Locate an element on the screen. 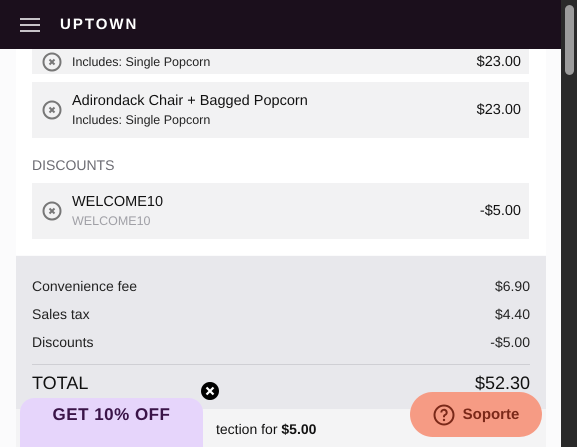 This screenshot has width=577, height=447. item-title: WELCOME10 is located at coordinates (118, 202).